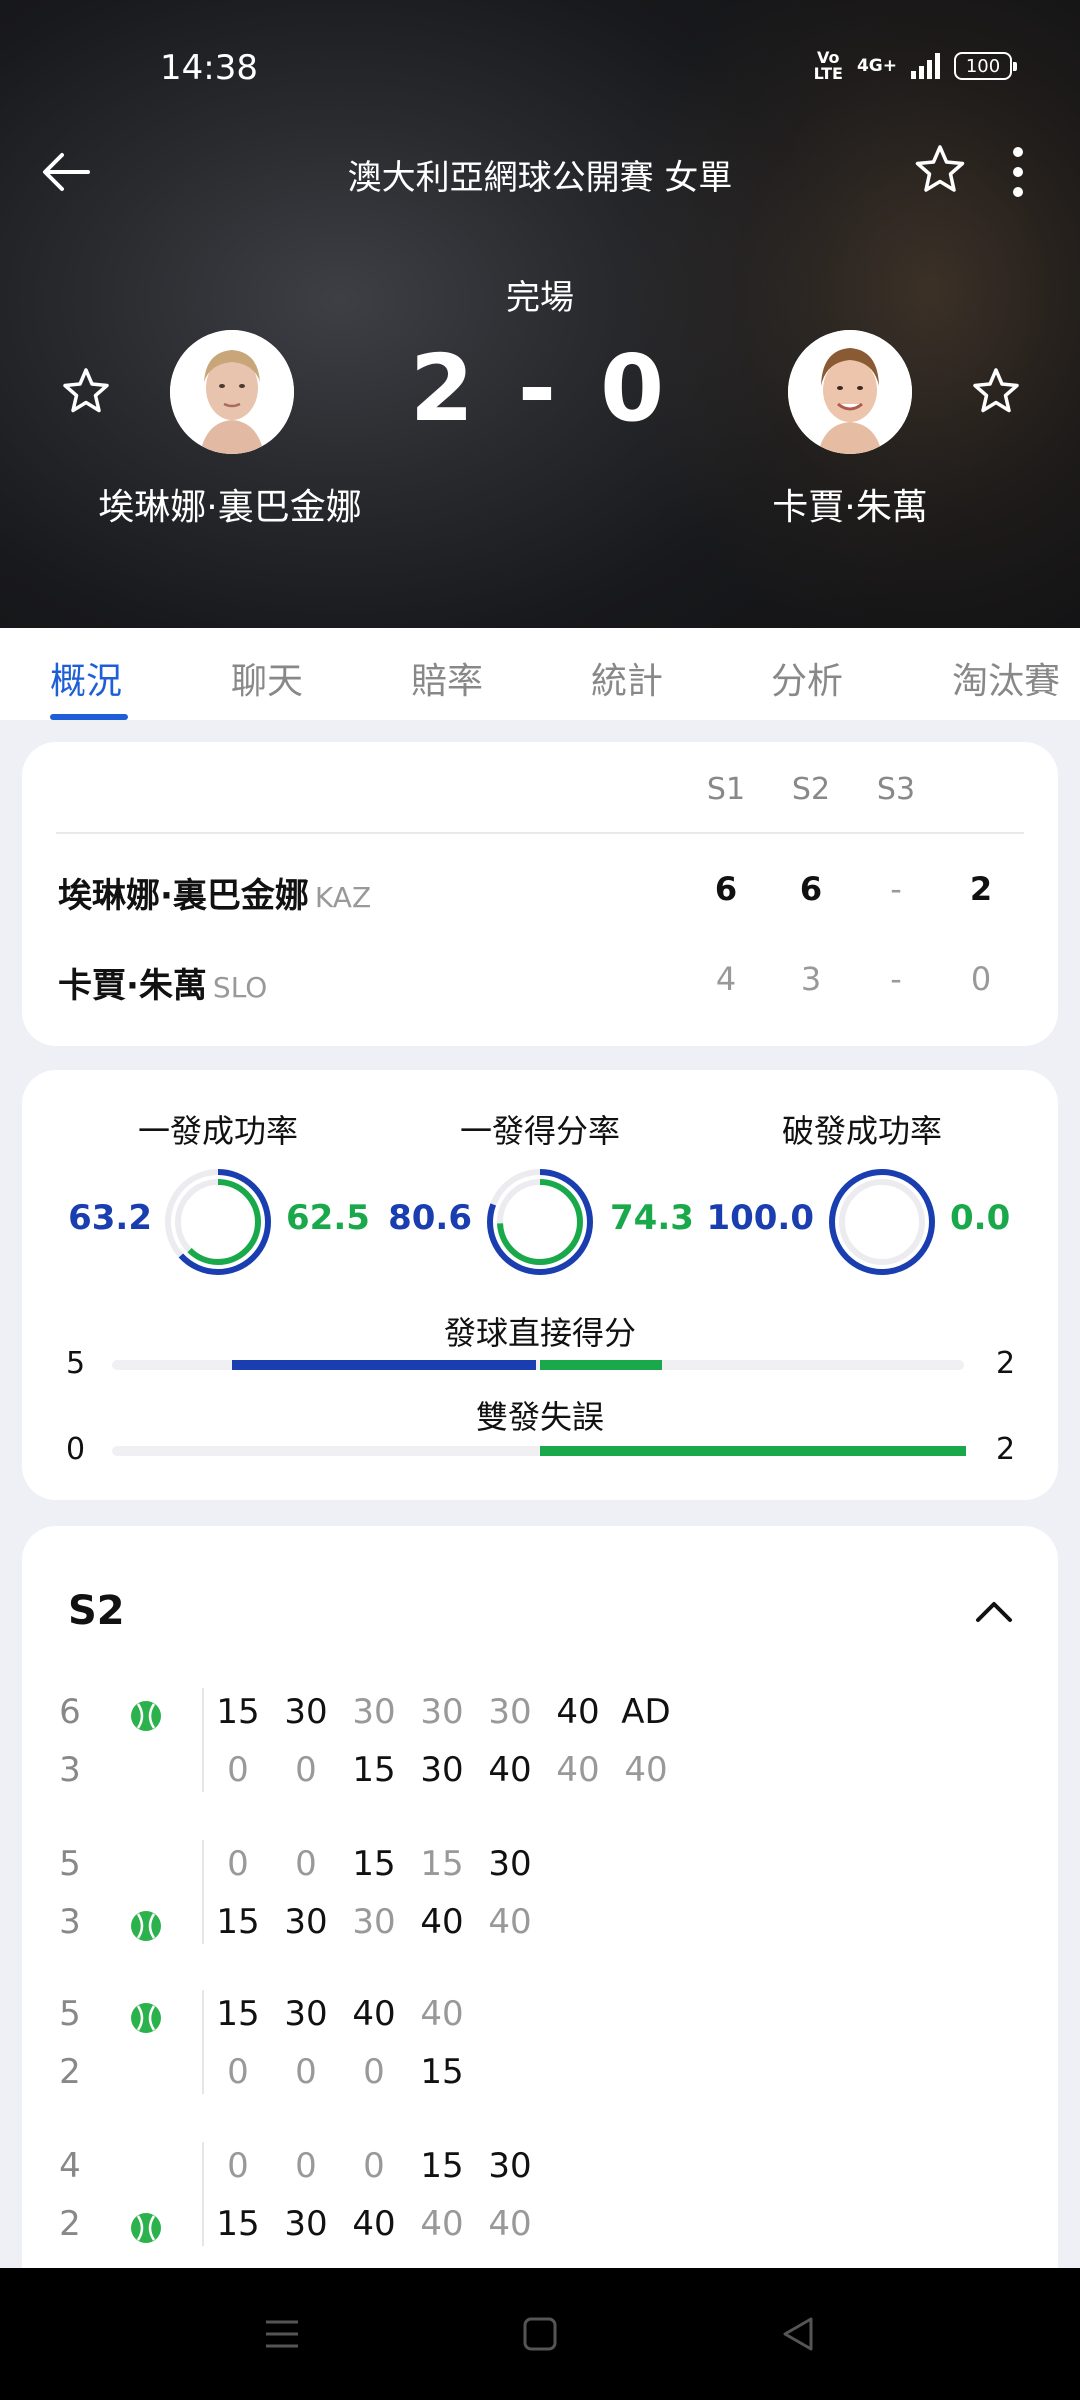 This screenshot has height=2400, width=1080. Describe the element at coordinates (238, 1922) in the screenshot. I see `point-player2: 15` at that location.